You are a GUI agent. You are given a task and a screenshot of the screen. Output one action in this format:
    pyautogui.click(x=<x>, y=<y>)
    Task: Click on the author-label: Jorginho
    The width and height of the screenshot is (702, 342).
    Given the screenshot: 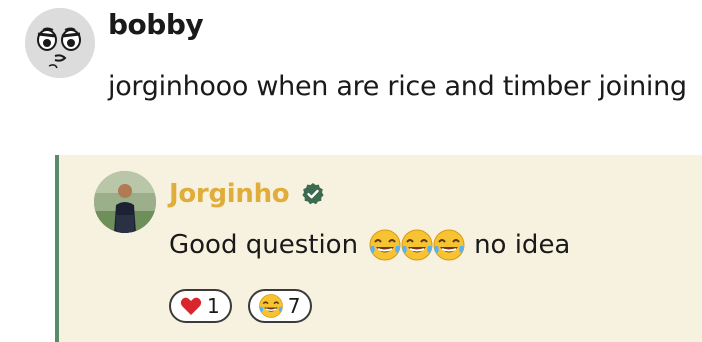 What is the action you would take?
    pyautogui.click(x=229, y=194)
    